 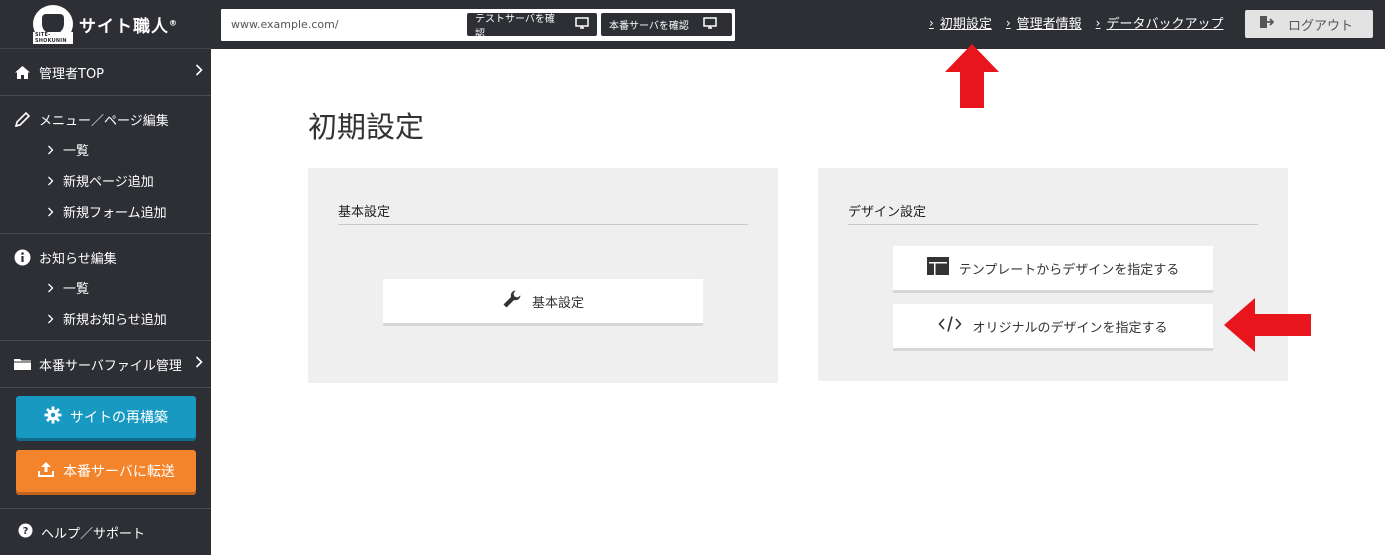 What do you see at coordinates (937, 268) in the screenshot?
I see `template-icon` at bounding box center [937, 268].